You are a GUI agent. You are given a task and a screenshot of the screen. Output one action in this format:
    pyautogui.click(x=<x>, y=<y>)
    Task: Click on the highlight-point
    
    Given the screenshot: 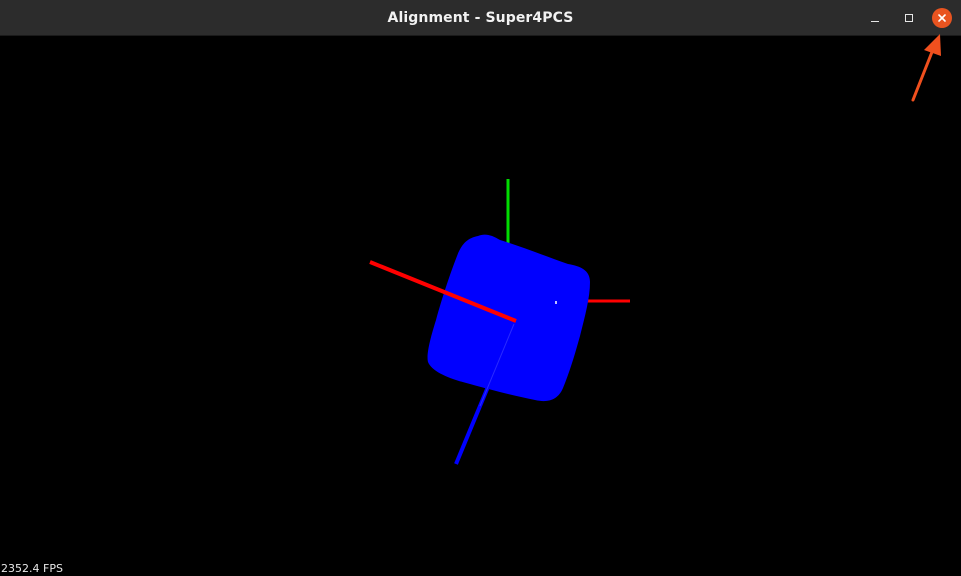 What is the action you would take?
    pyautogui.click(x=556, y=302)
    